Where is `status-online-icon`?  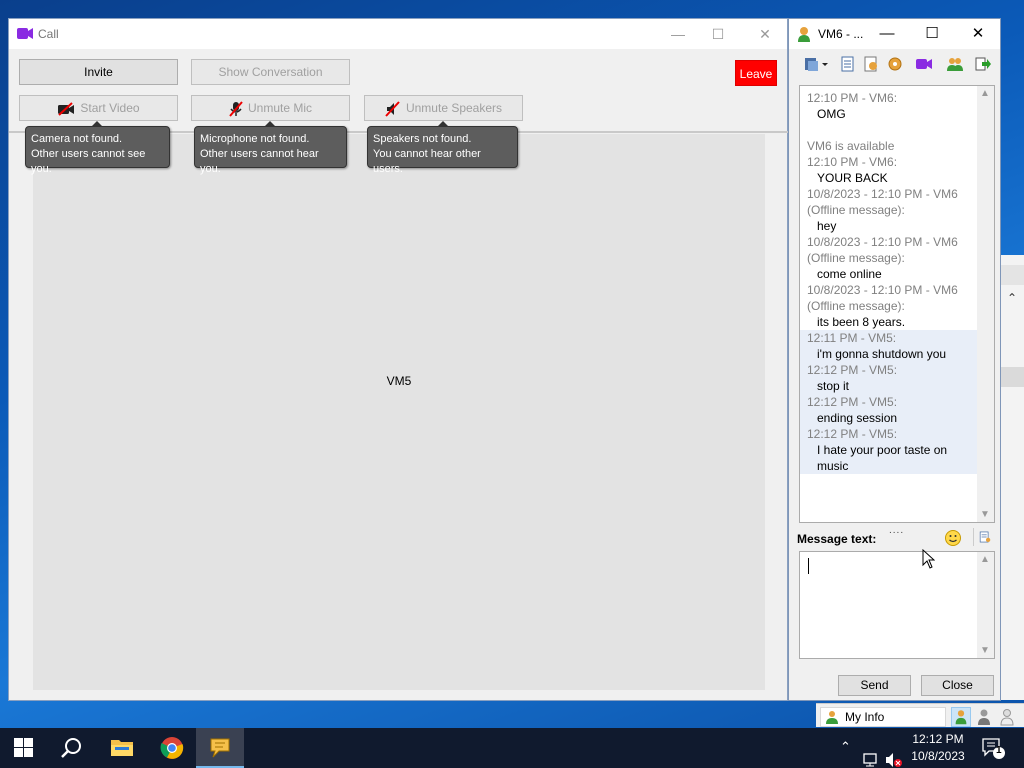
status-online-icon is located at coordinates (961, 717).